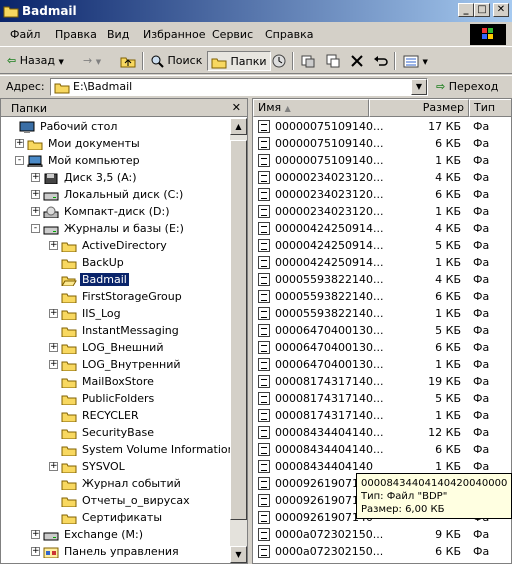  Describe the element at coordinates (107, 211) in the screenshot. I see `tree-item: Компакт-диск (D:)` at that location.